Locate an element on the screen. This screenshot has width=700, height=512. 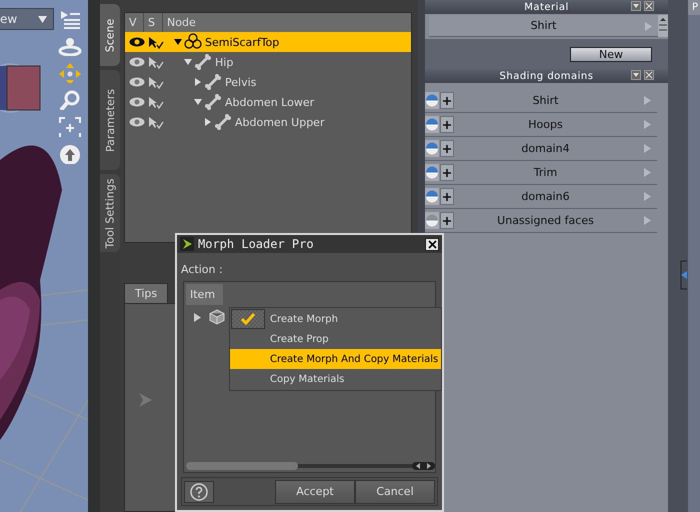
new-button: New is located at coordinates (611, 54).